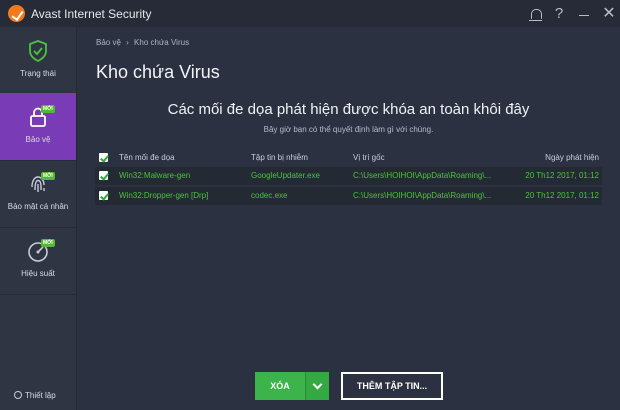  I want to click on settings-link: Thiết lập, so click(35, 395).